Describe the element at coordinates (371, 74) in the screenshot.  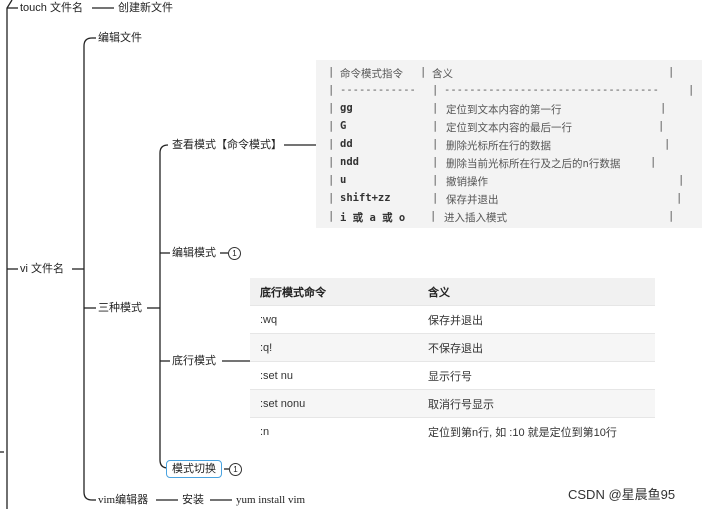
I see `command-header-cmd: 命令模式指令` at that location.